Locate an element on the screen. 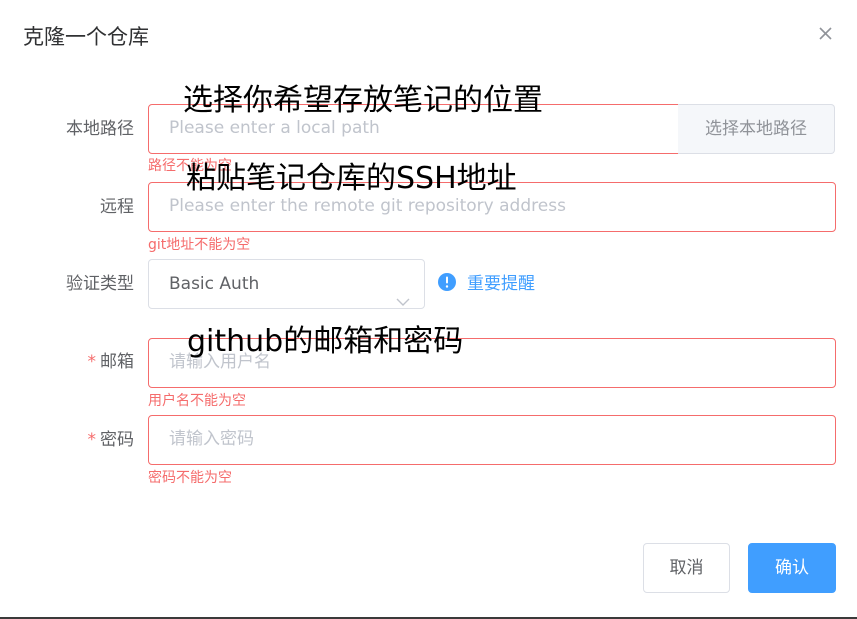  auth-type-label: 验证类型 is located at coordinates (100, 284).